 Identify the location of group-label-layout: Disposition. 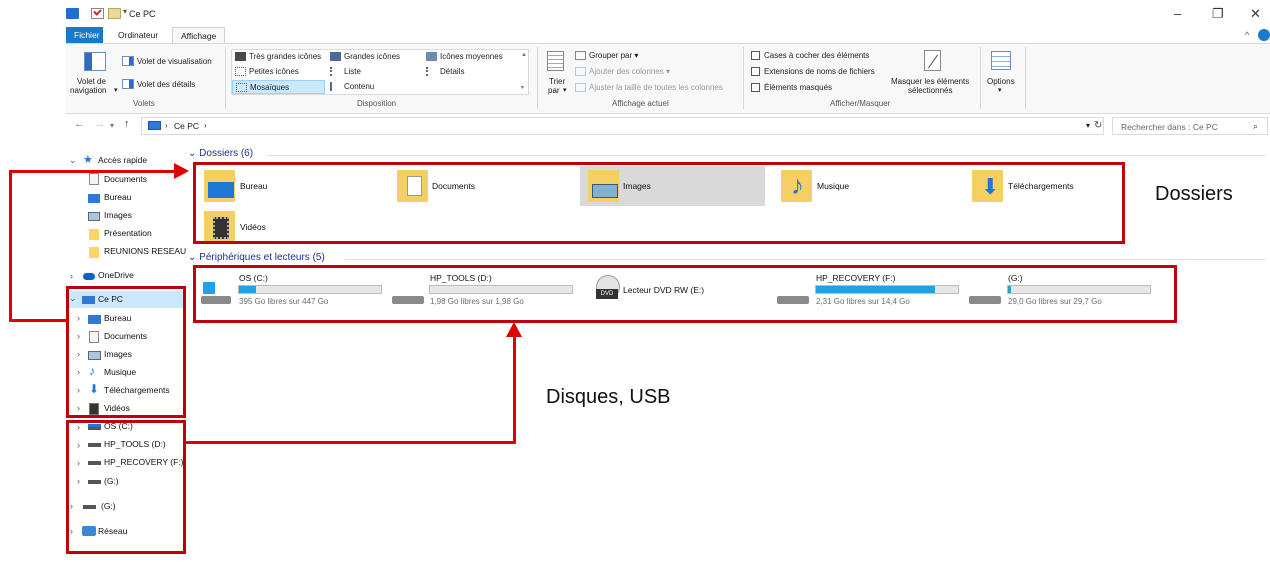
(377, 103).